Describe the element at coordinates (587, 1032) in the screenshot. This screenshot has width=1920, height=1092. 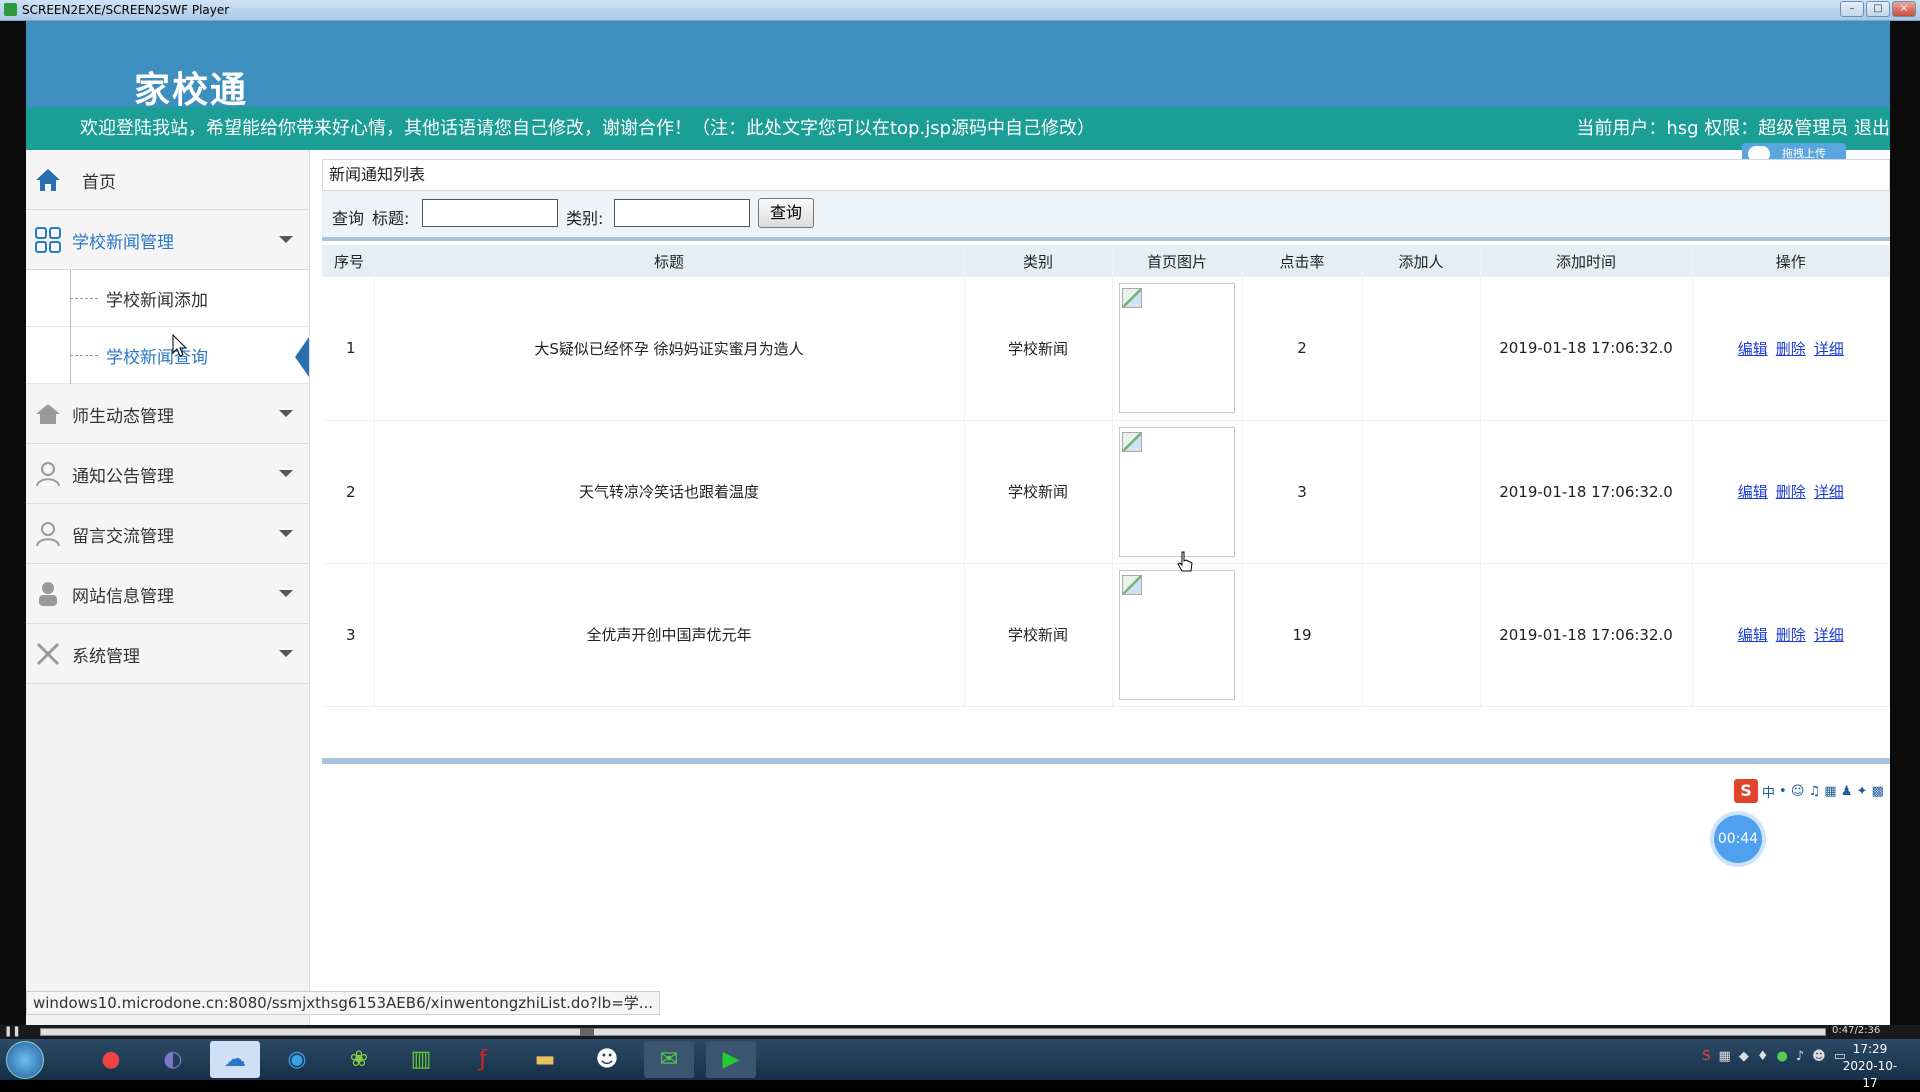
I see `seek-thumb` at that location.